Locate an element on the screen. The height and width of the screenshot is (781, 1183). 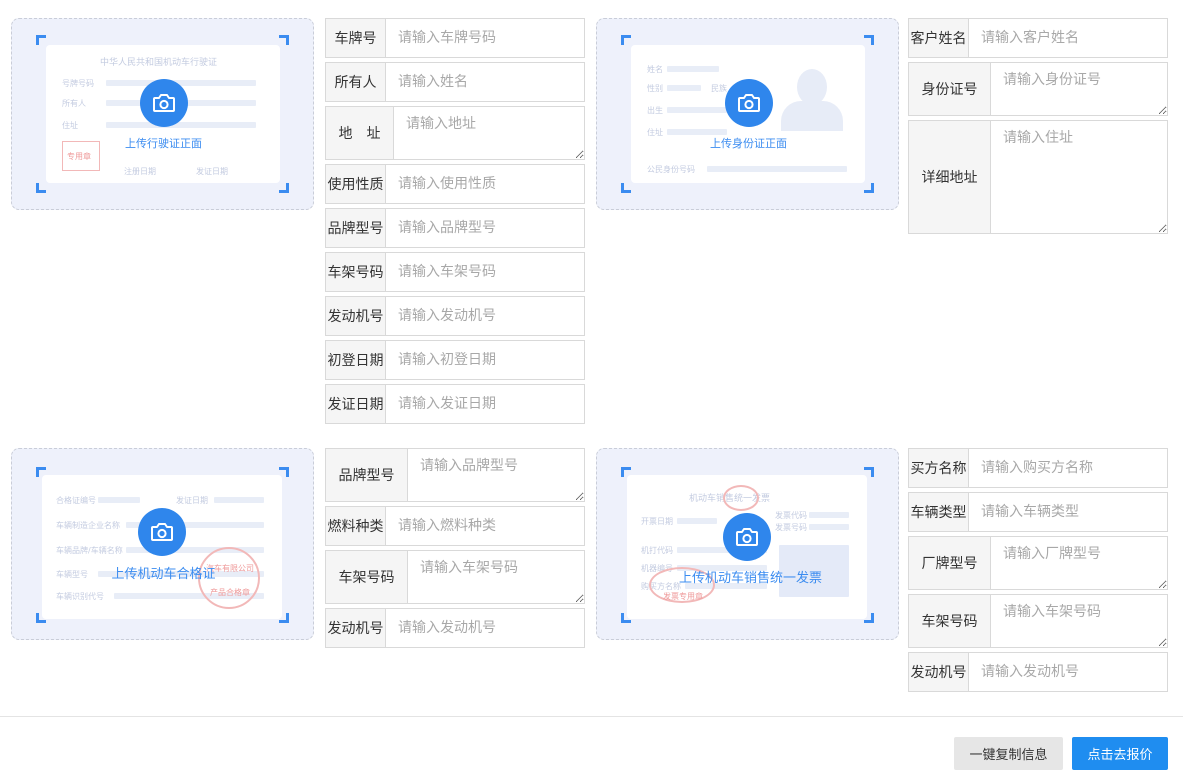
customer-name-input is located at coordinates (1068, 38).